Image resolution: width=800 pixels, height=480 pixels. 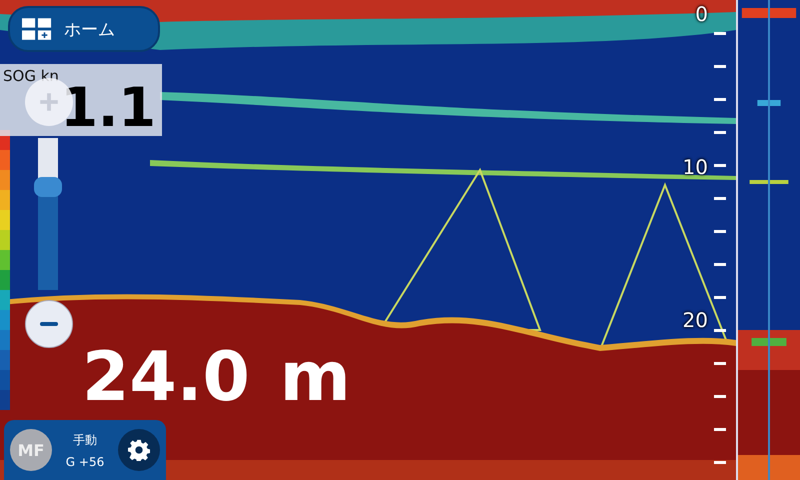 I want to click on gain-label: G +56, so click(x=85, y=461).